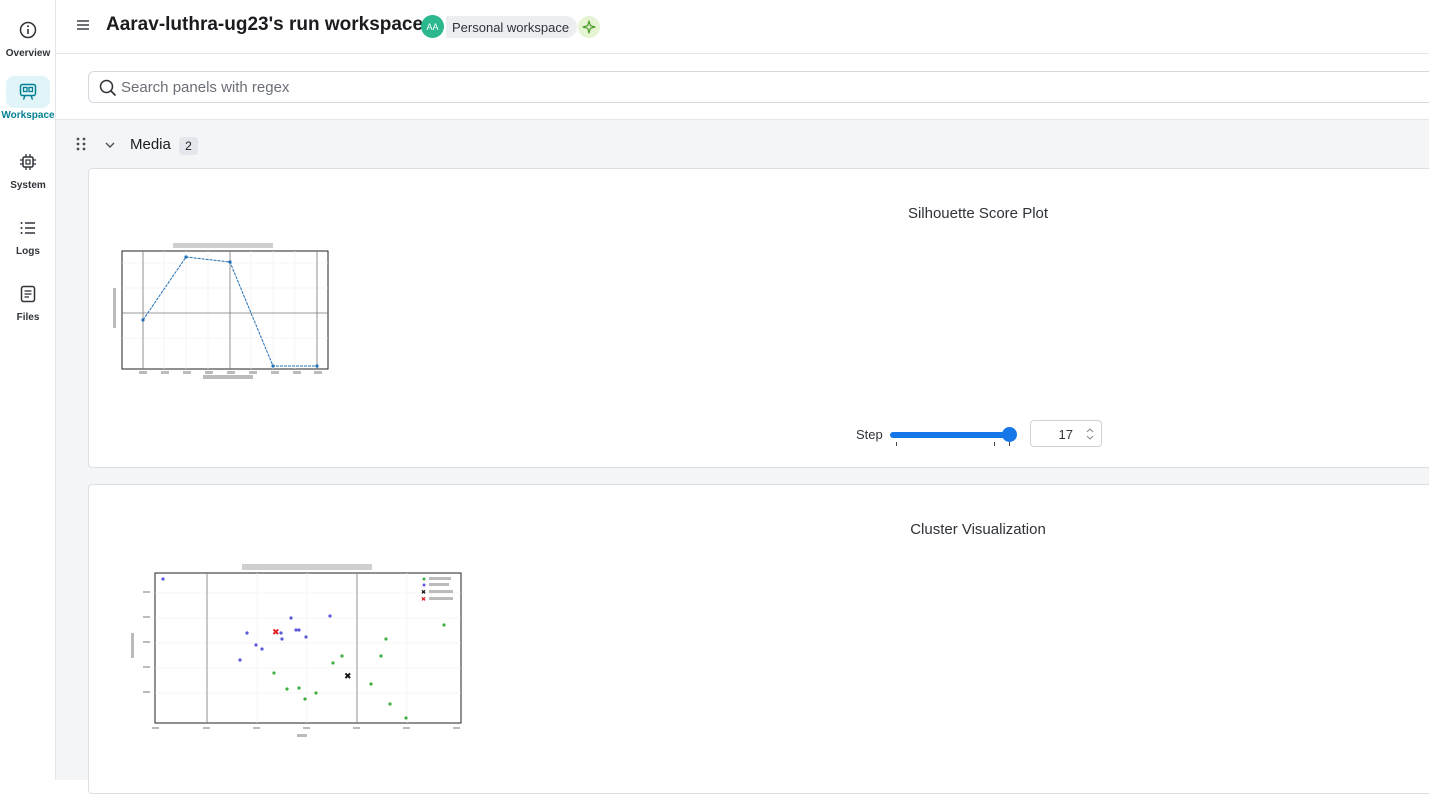  I want to click on step-value: 17, so click(1065, 434).